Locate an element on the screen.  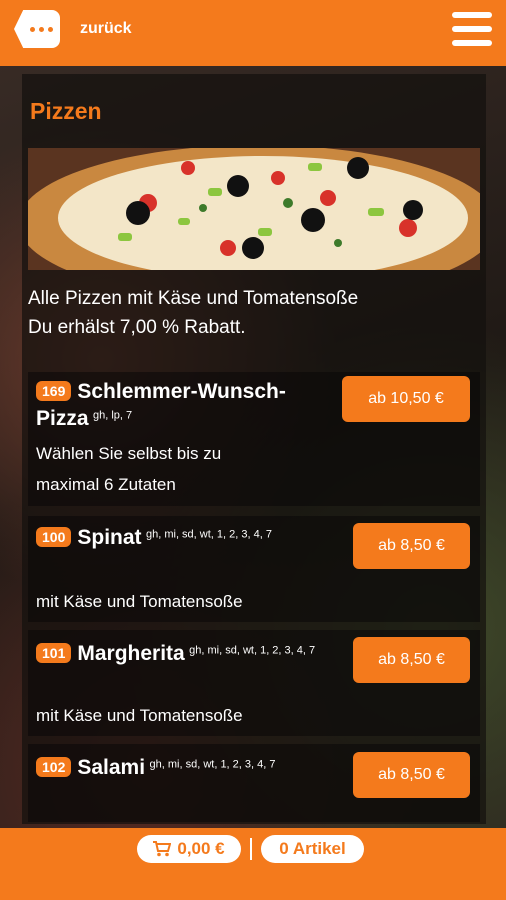
item-title: 100 Spinat gh, mi, sd, wt, 1, 2, 3, 4, 7 is located at coordinates (181, 537).